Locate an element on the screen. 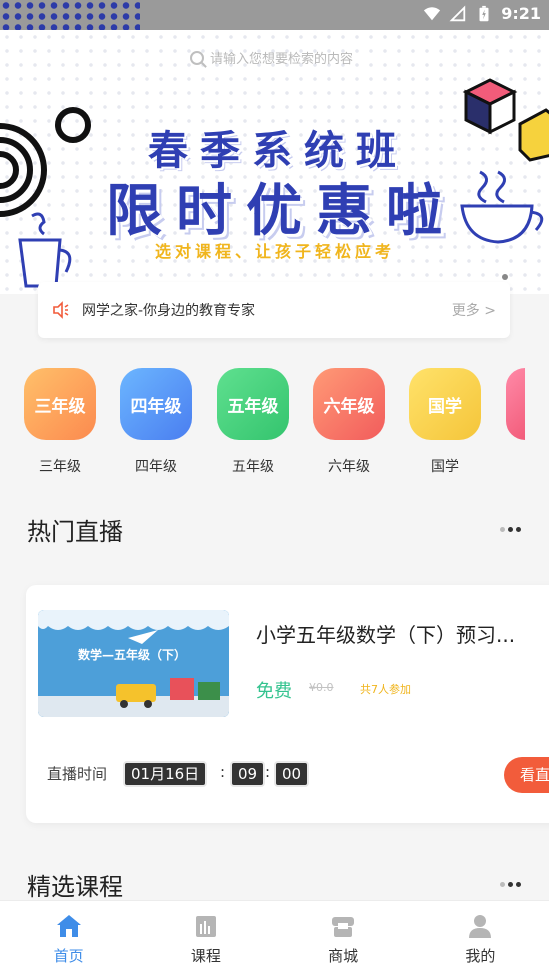  cube-icon is located at coordinates (490, 106).